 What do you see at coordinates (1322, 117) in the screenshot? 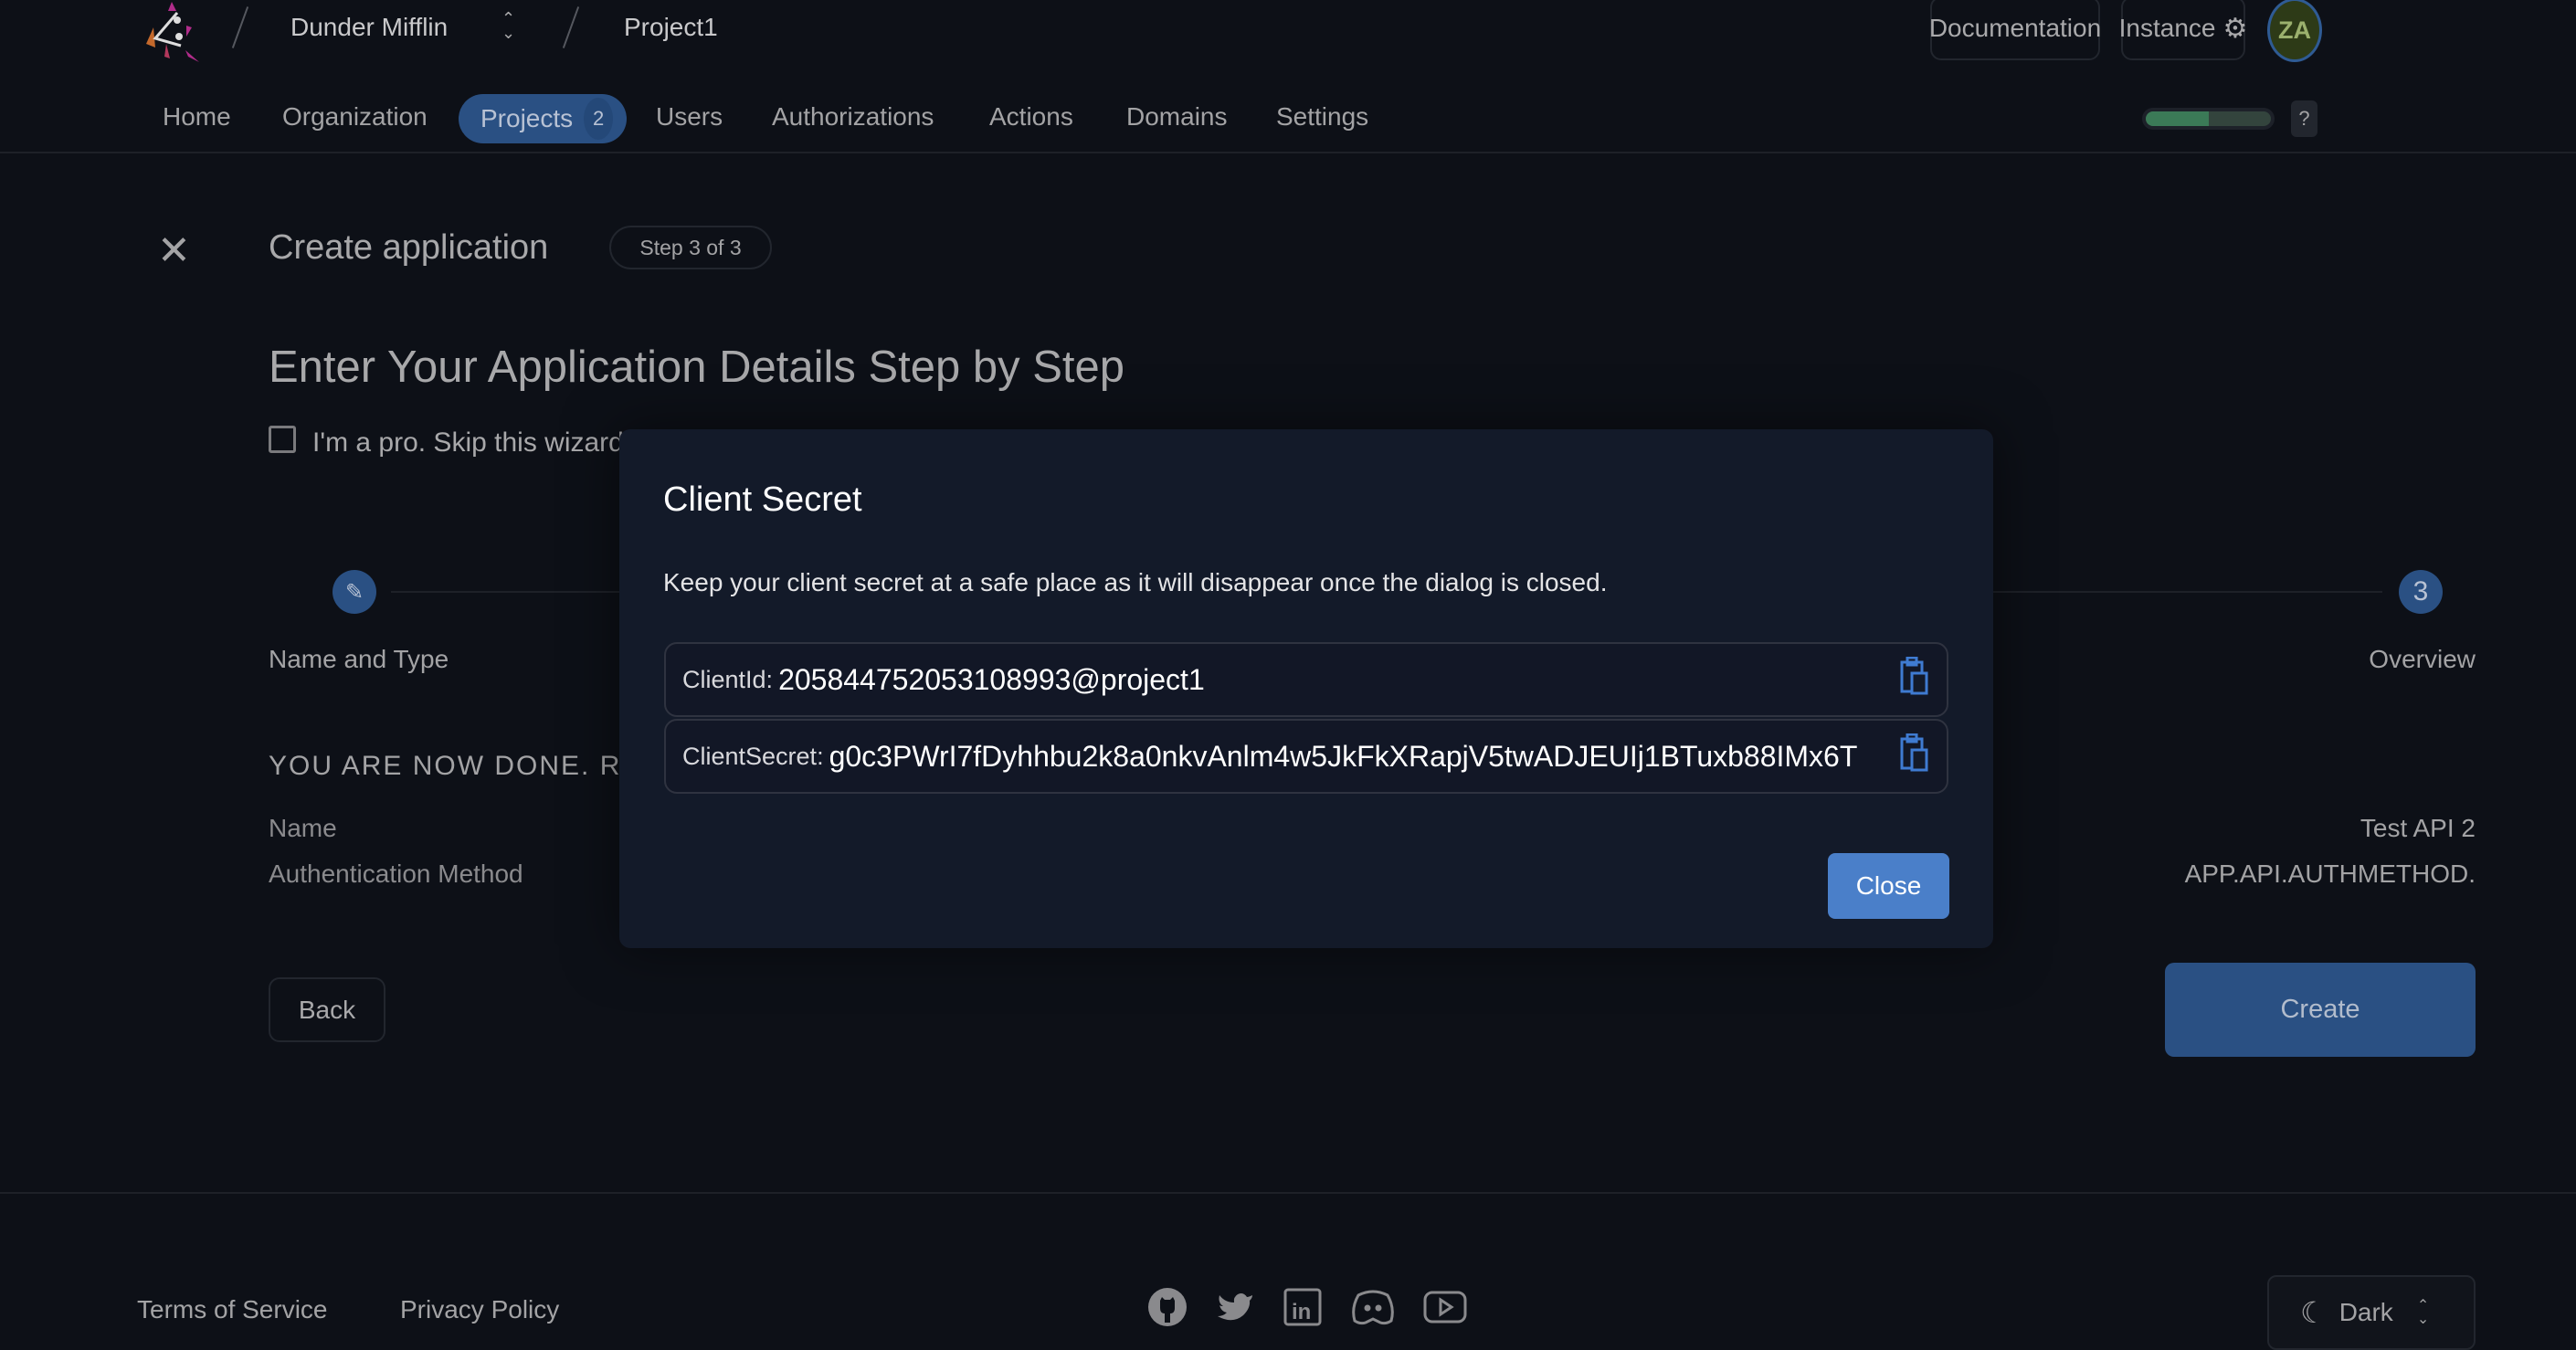
I see `nav-settings: Settings` at bounding box center [1322, 117].